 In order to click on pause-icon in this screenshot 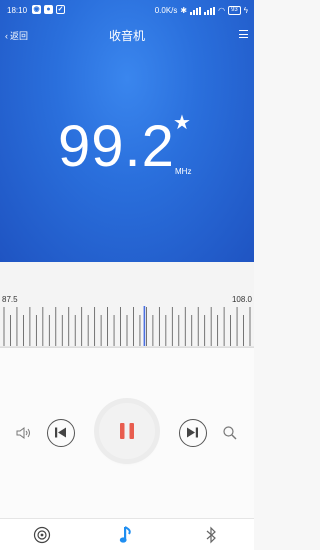, I will do `click(127, 431)`.